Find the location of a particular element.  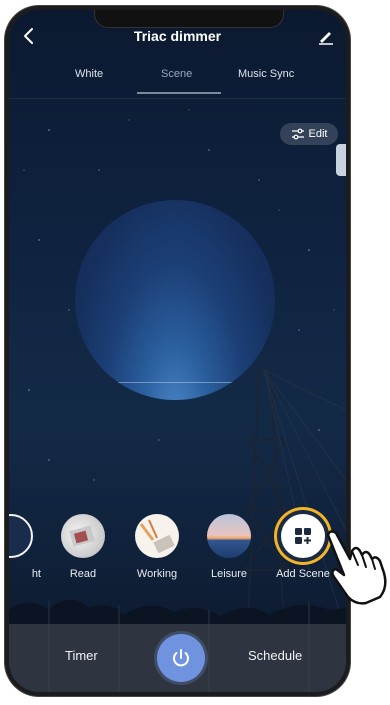

read-scene-image is located at coordinates (82, 536).